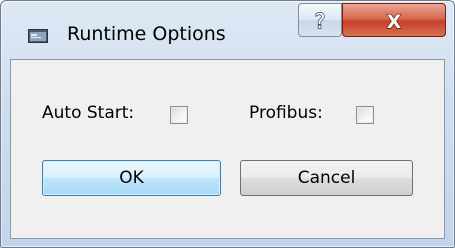 Image resolution: width=455 pixels, height=248 pixels. What do you see at coordinates (365, 115) in the screenshot?
I see `profibus-checkbox` at bounding box center [365, 115].